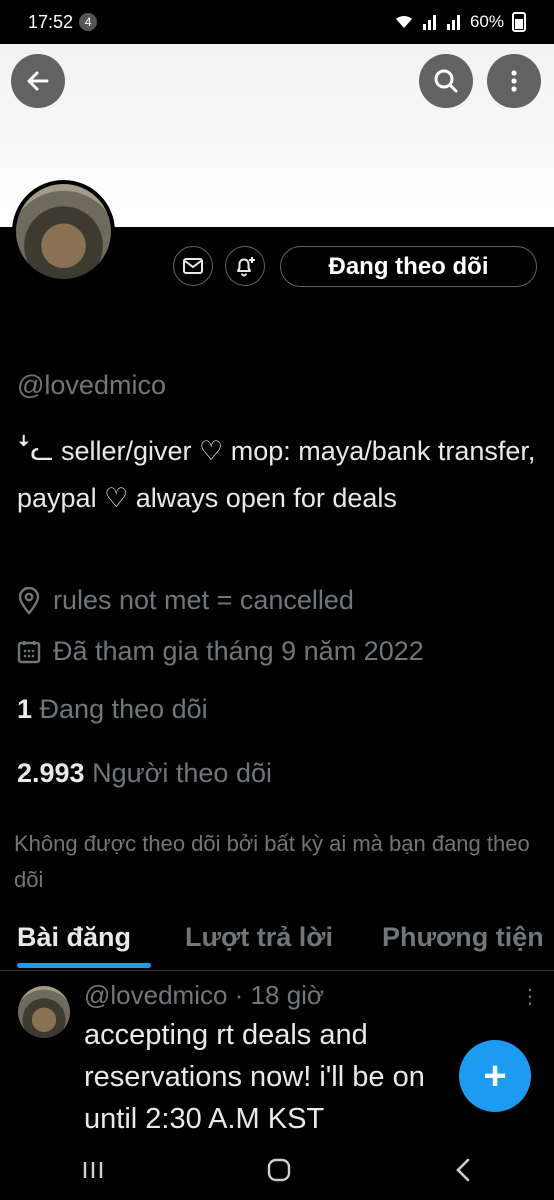 The image size is (554, 1200). Describe the element at coordinates (530, 996) in the screenshot. I see `post-more-icon: ⋮` at that location.